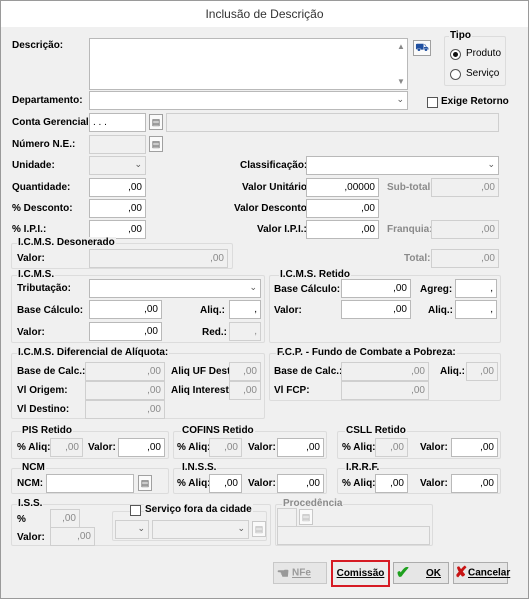  I want to click on icms-desonerado-valor-label: Valor:, so click(31, 258).